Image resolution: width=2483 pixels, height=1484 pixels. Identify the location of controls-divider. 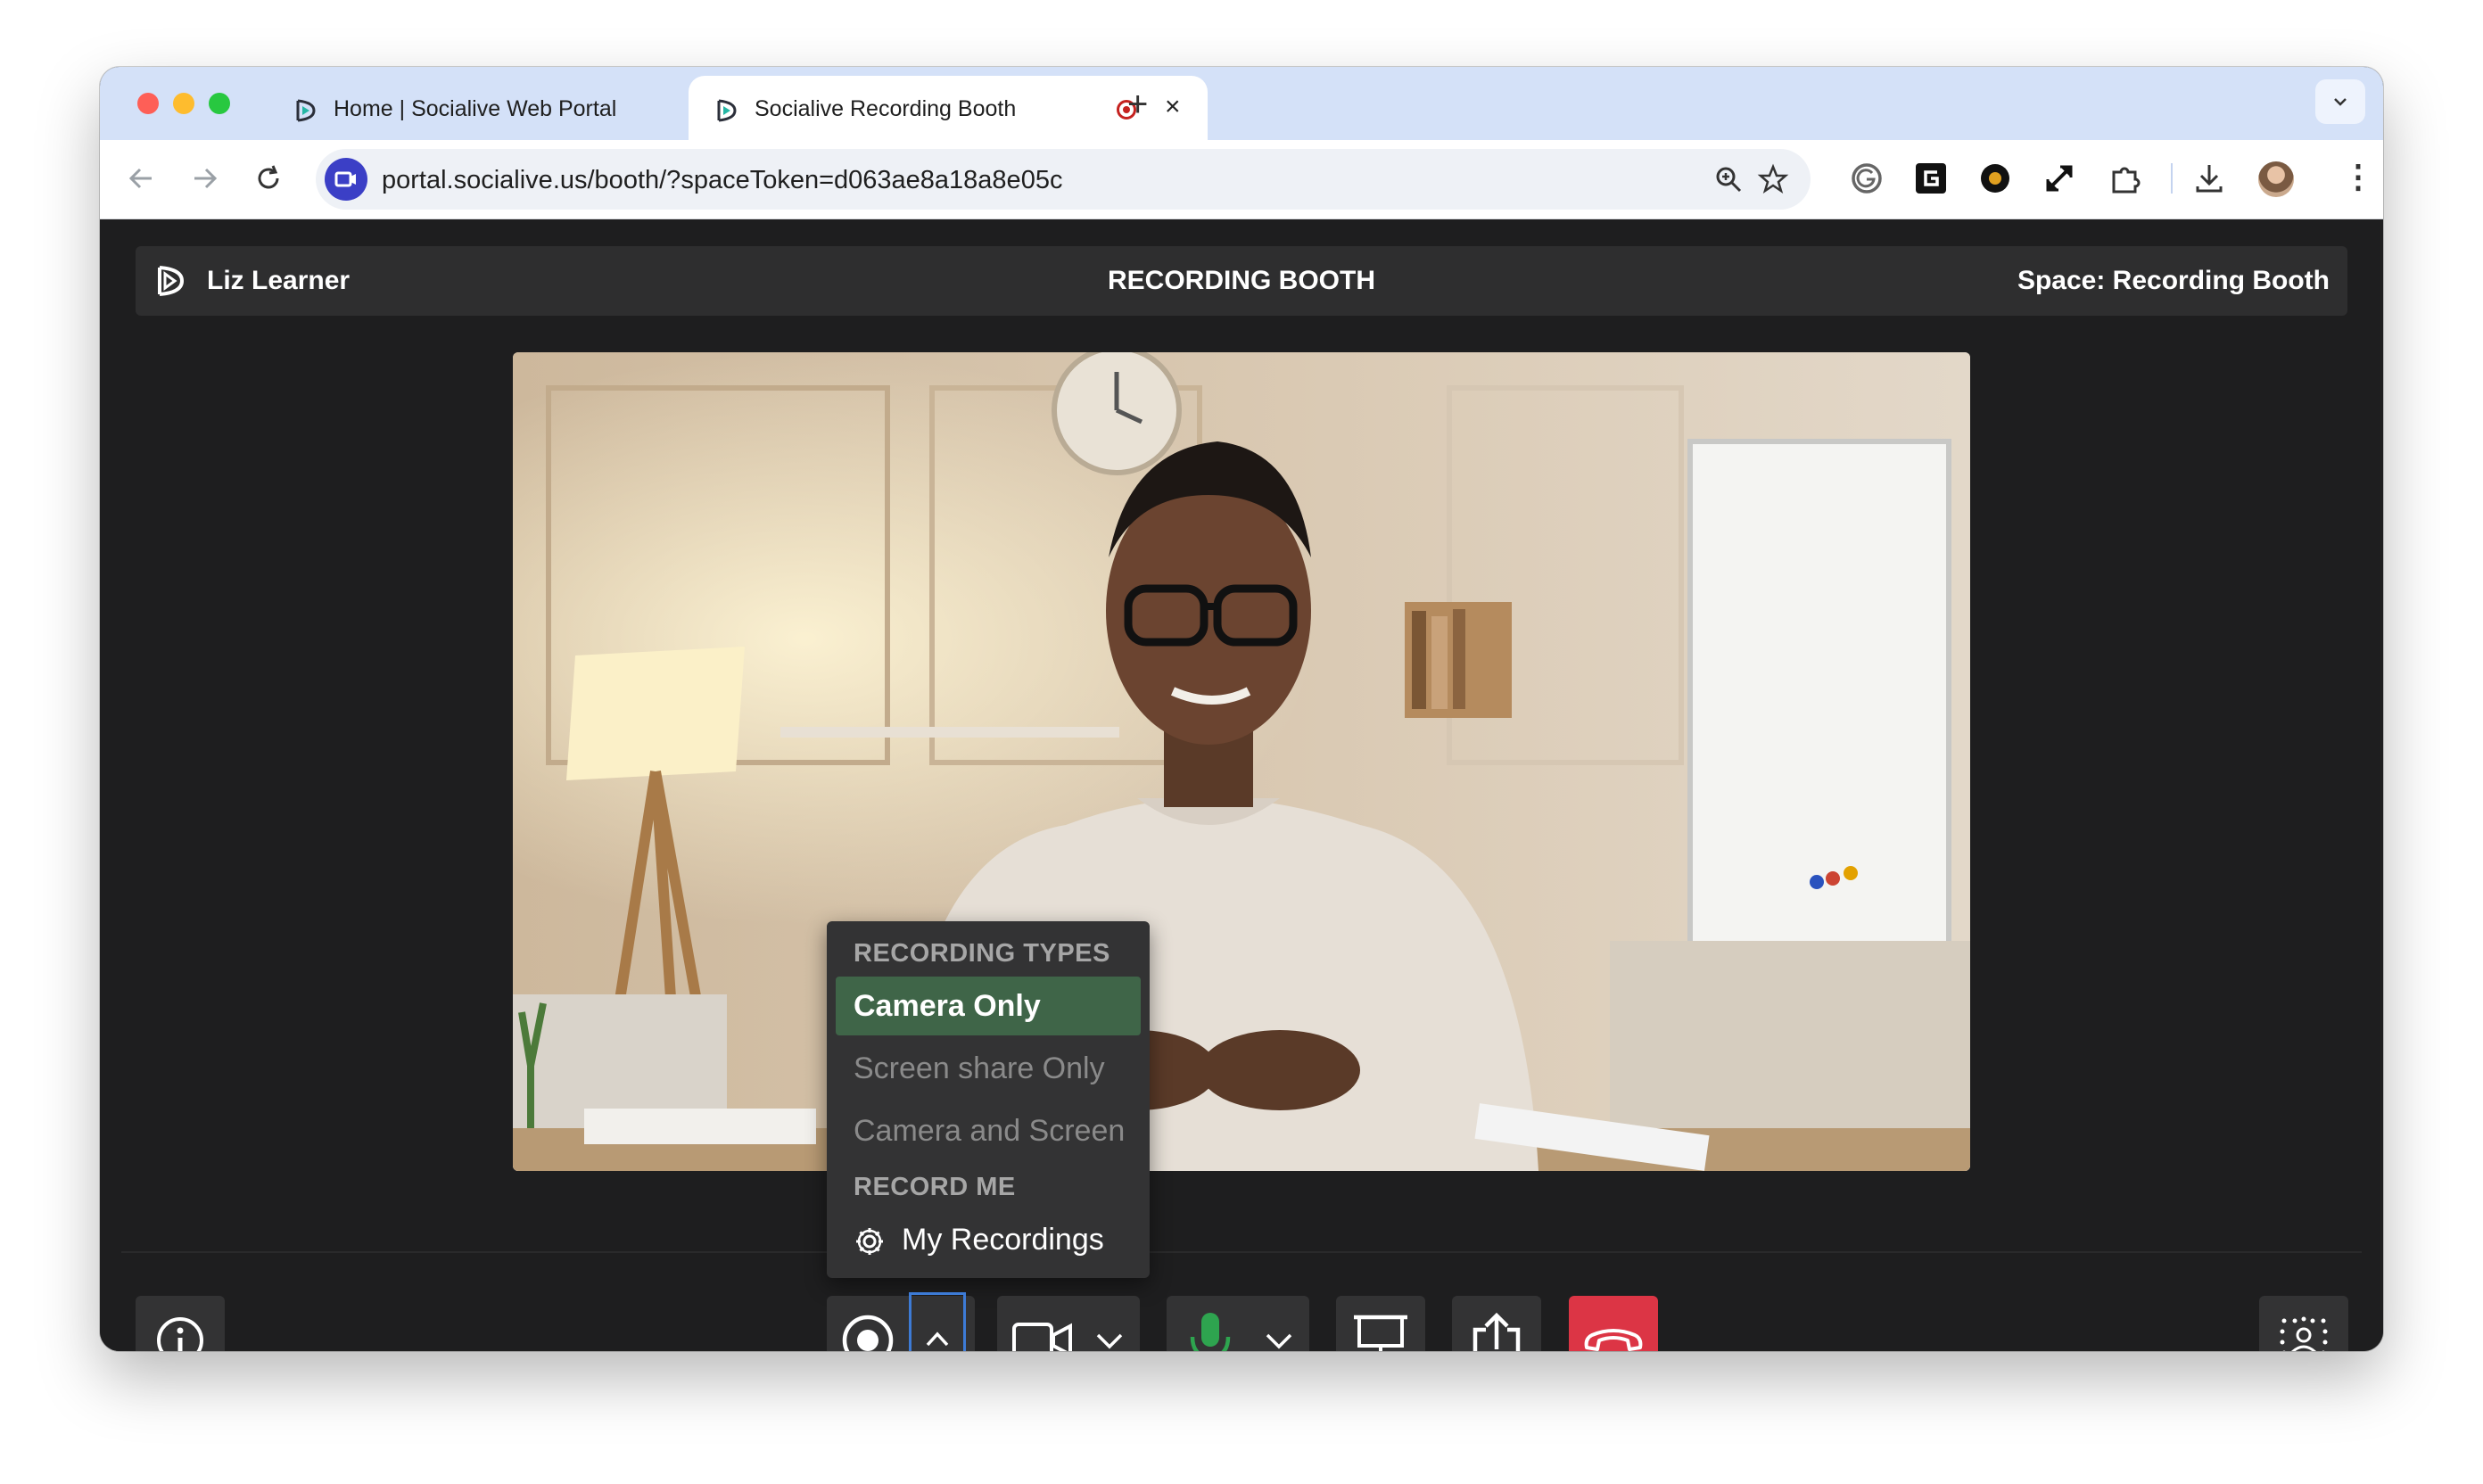
(1241, 1252).